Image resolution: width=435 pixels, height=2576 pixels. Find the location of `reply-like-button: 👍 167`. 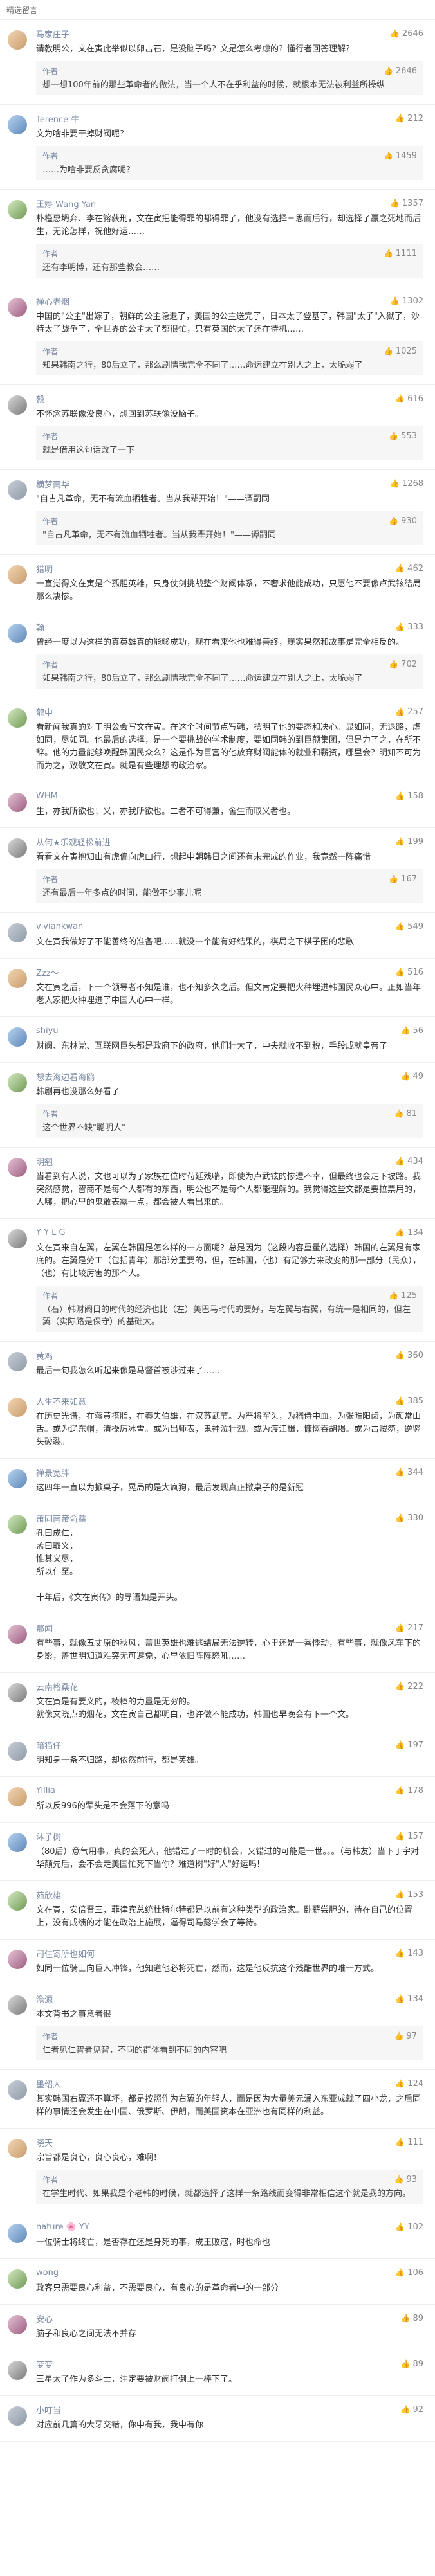

reply-like-button: 👍 167 is located at coordinates (403, 879).